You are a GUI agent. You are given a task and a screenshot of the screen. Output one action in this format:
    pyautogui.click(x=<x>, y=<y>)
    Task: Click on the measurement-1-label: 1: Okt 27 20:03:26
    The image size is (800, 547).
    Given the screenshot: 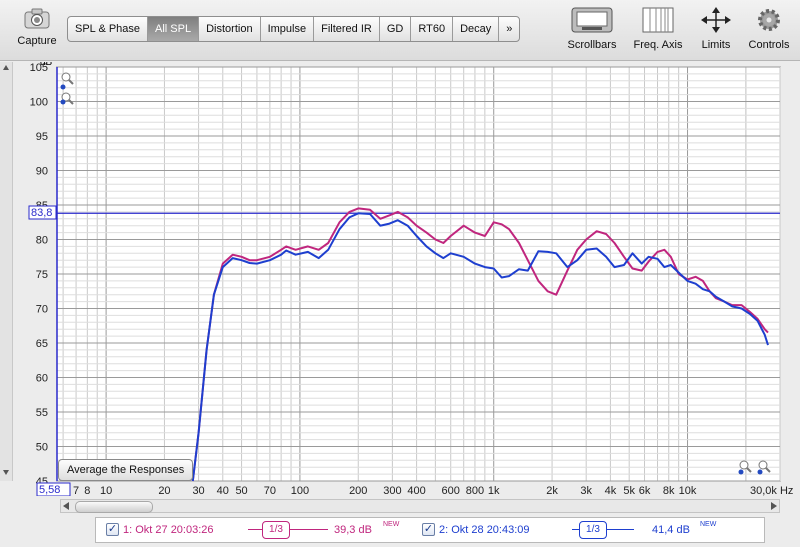 What is the action you would take?
    pyautogui.click(x=168, y=530)
    